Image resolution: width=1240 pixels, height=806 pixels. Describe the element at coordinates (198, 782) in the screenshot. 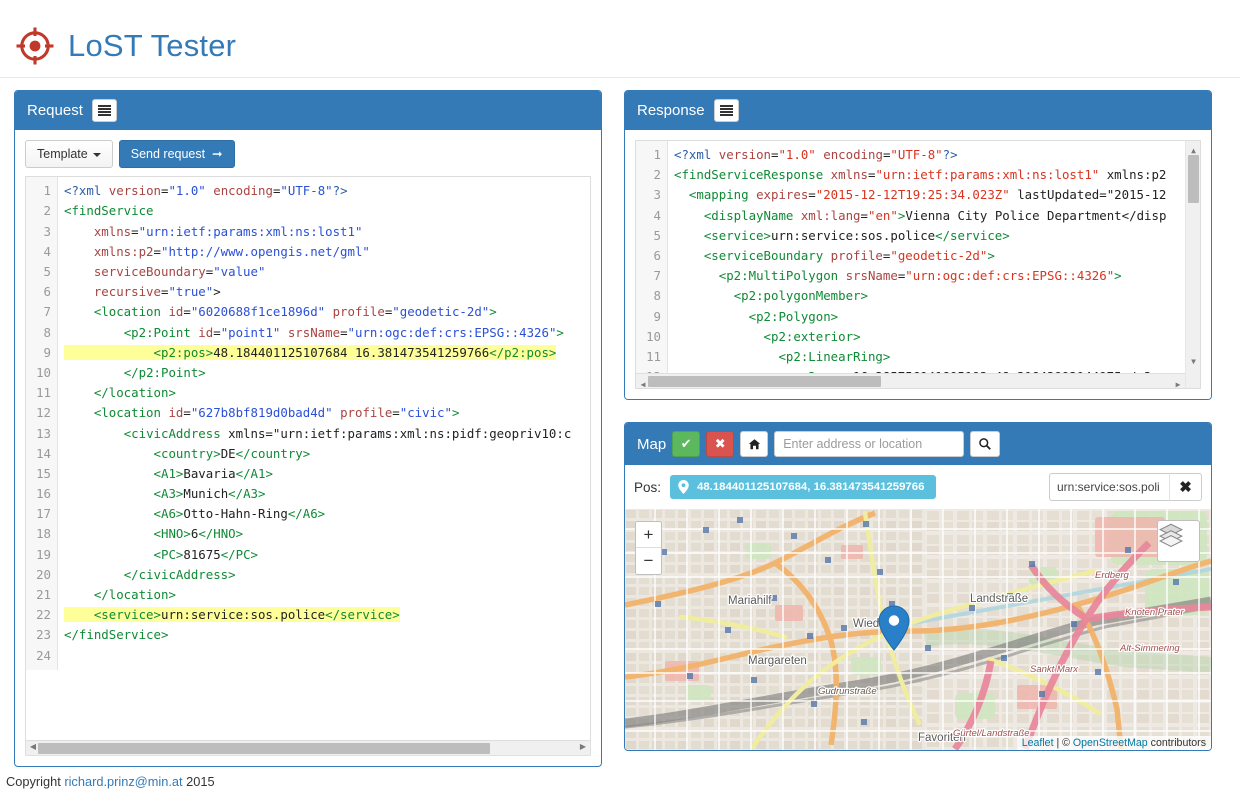

I see `copyright-suffix: 2015` at that location.